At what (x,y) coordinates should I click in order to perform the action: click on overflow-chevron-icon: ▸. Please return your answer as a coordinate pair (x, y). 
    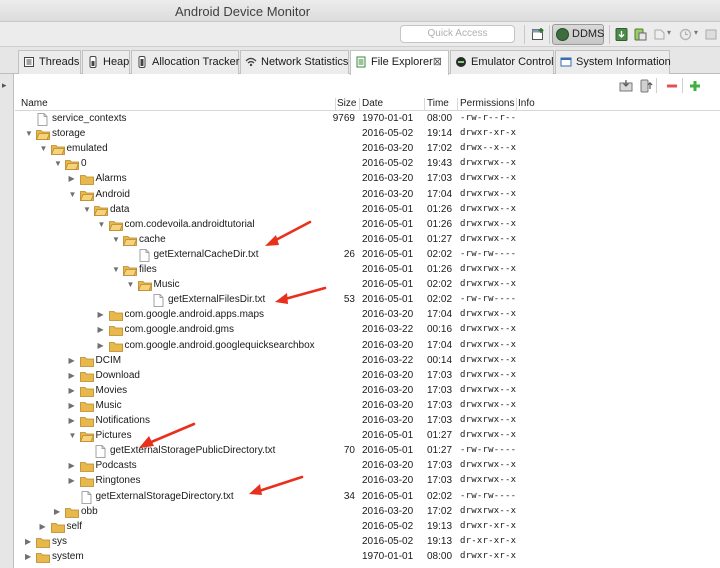
    Looking at the image, I should click on (4, 85).